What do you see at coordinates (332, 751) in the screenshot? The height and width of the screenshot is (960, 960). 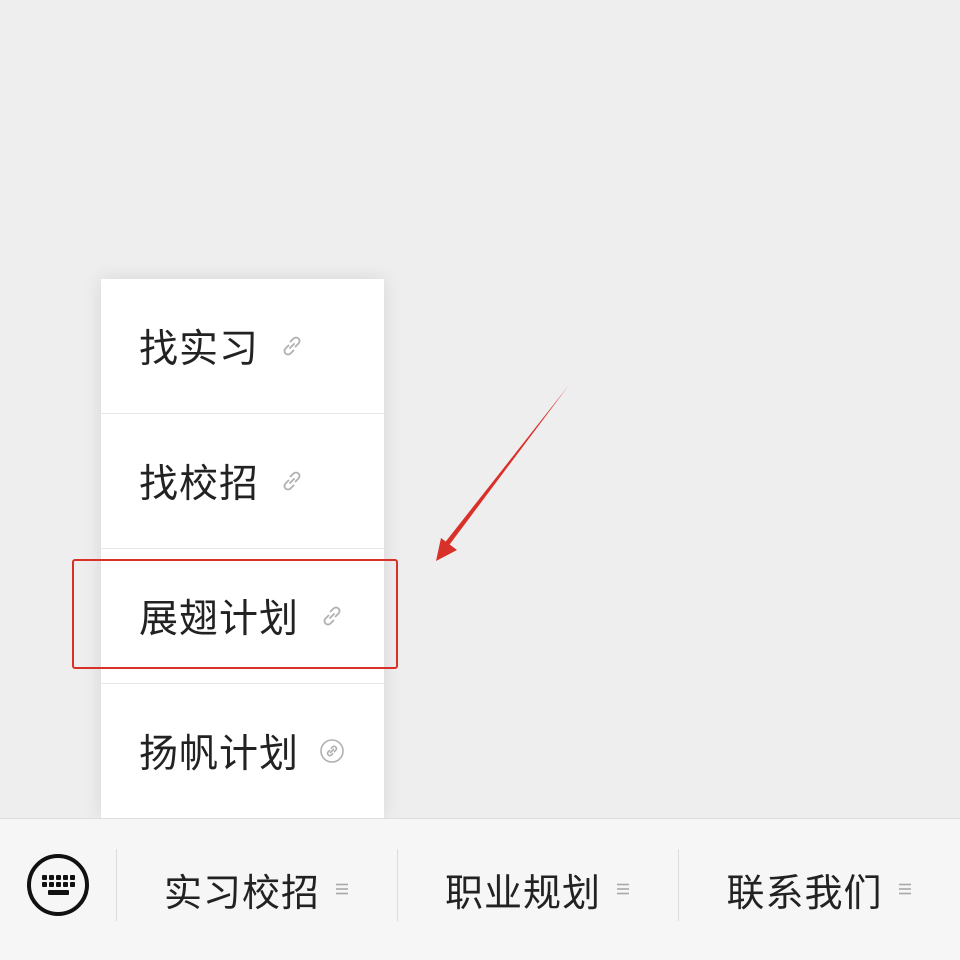 I see `mini-program-icon` at bounding box center [332, 751].